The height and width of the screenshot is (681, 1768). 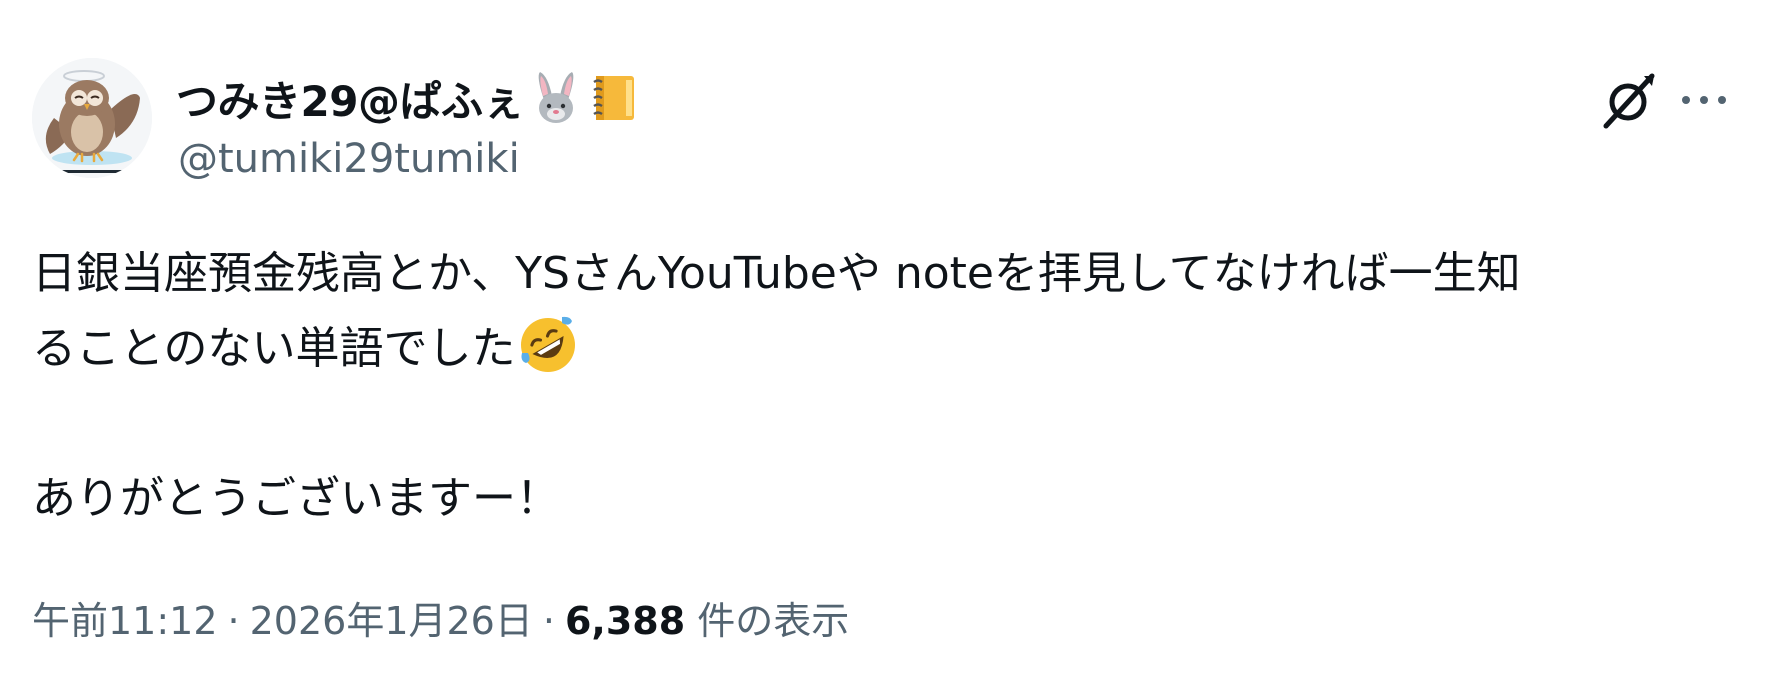 I want to click on avatar, so click(x=92, y=118).